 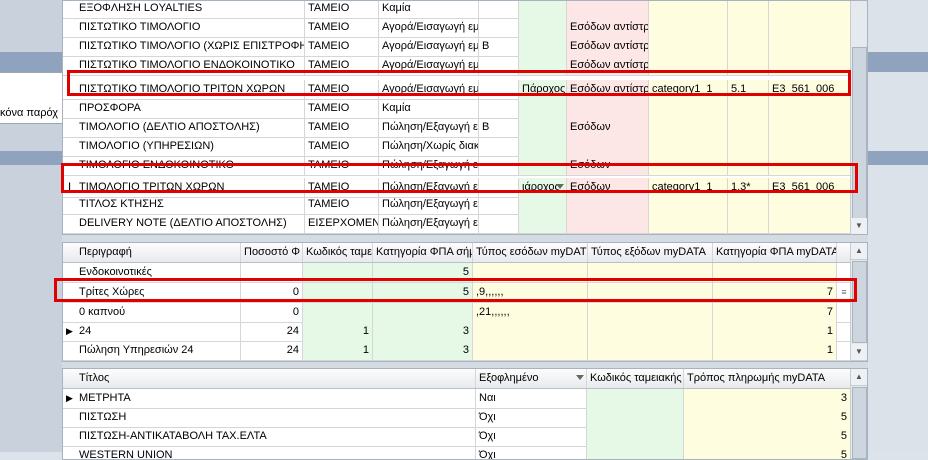 What do you see at coordinates (272, 331) in the screenshot?
I see `cell-percentage: 24` at bounding box center [272, 331].